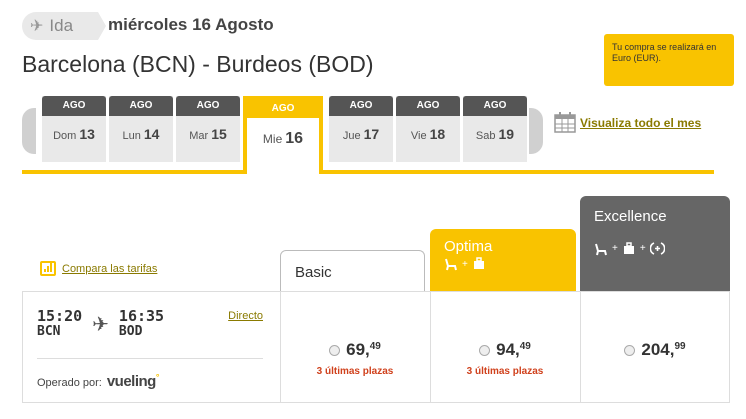 The width and height of the screenshot is (746, 419). Describe the element at coordinates (294, 138) in the screenshot. I see `date-tab-day: 16` at that location.